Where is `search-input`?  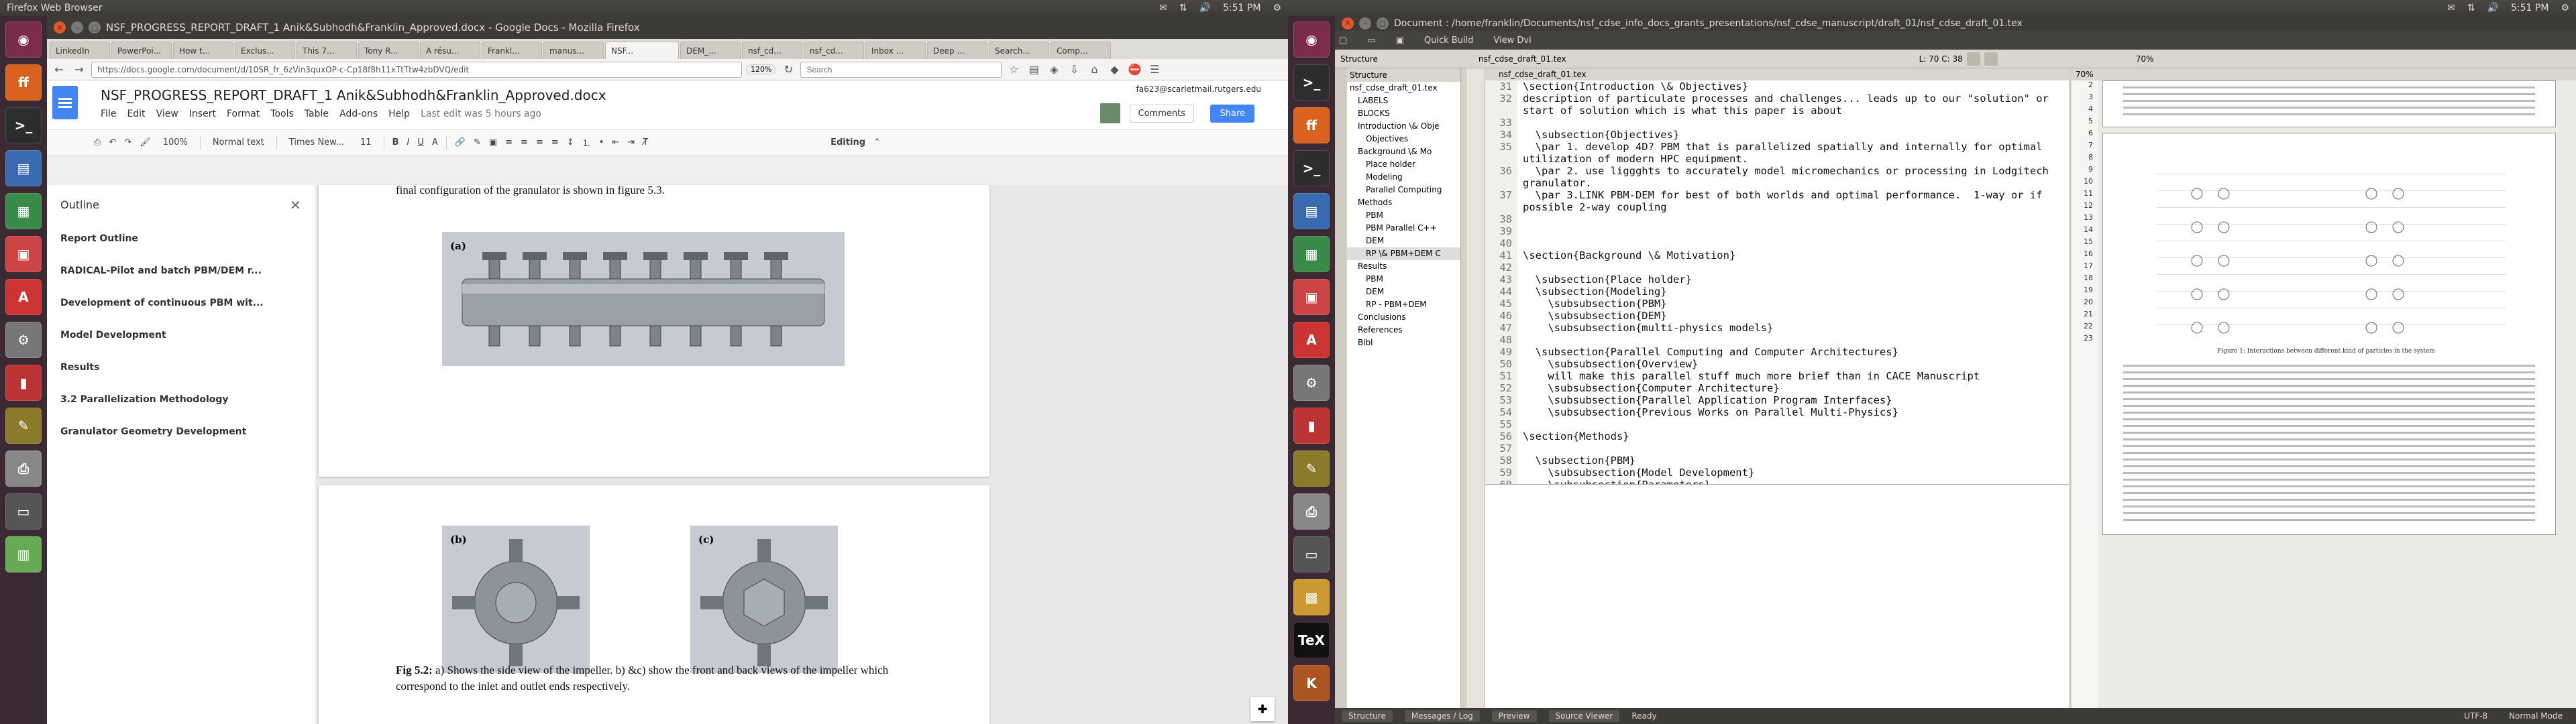
search-input is located at coordinates (901, 69).